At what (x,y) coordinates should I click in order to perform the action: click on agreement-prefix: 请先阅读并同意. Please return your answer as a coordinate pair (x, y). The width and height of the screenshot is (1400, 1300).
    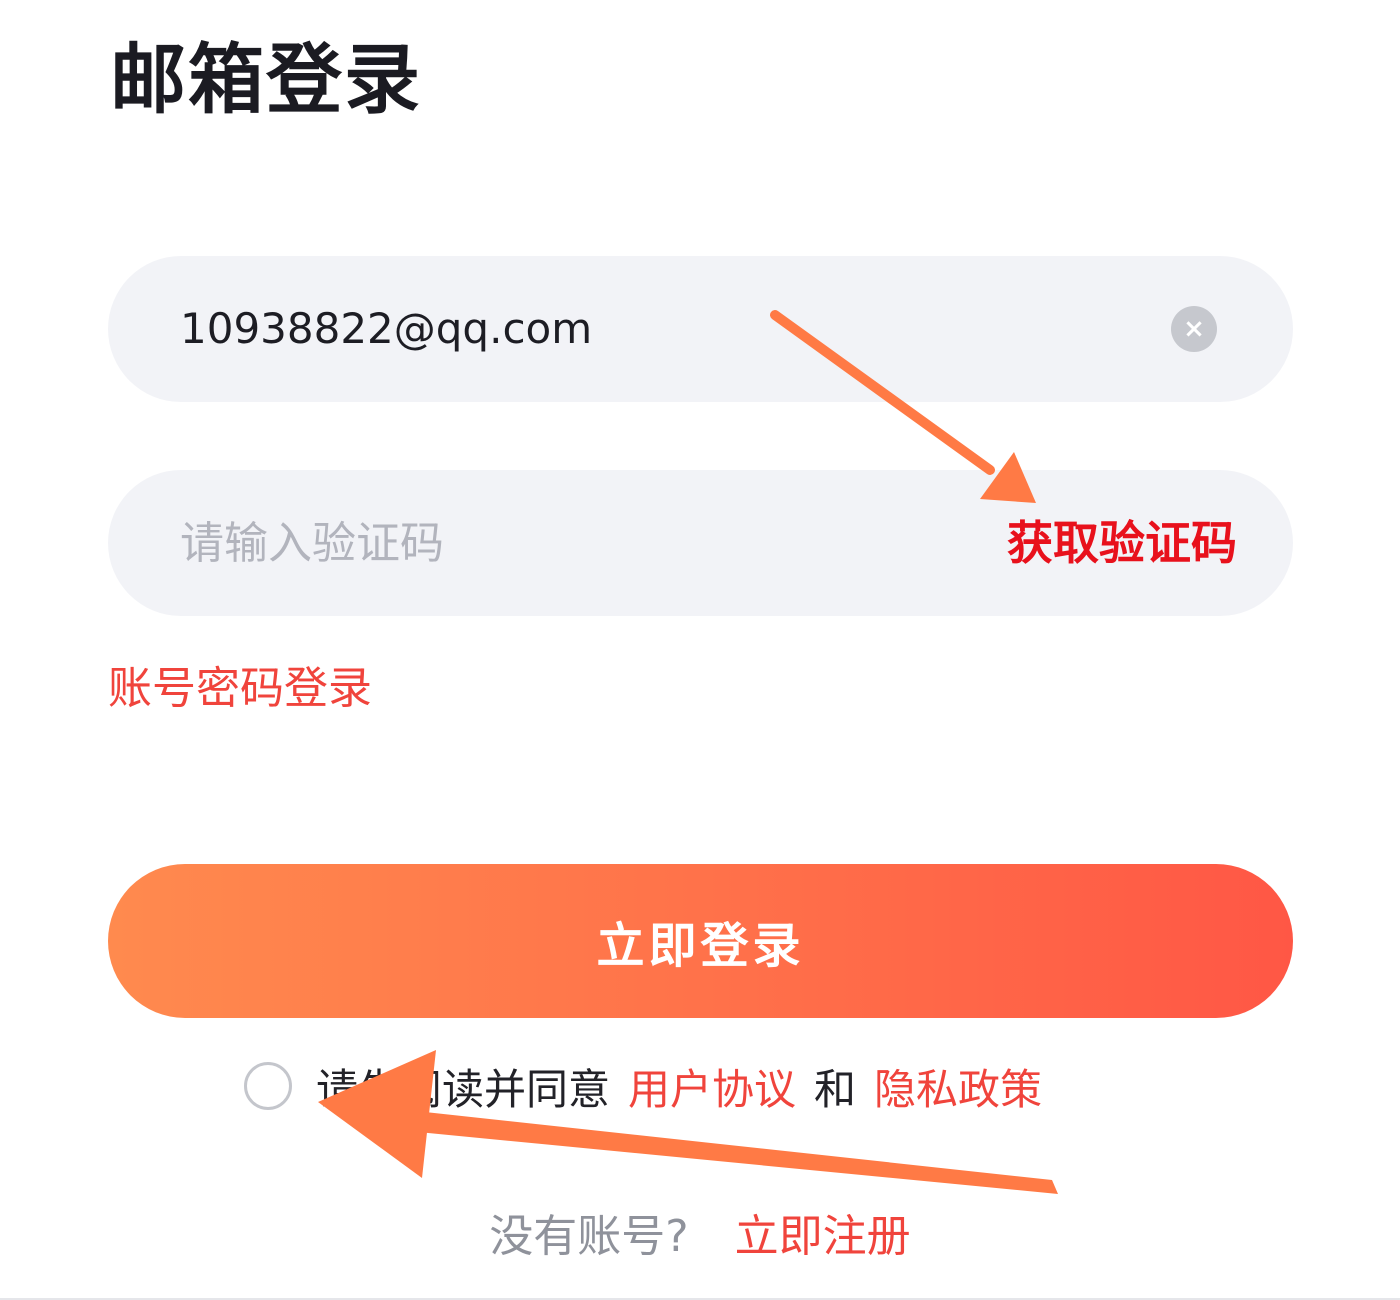
    Looking at the image, I should click on (463, 1089).